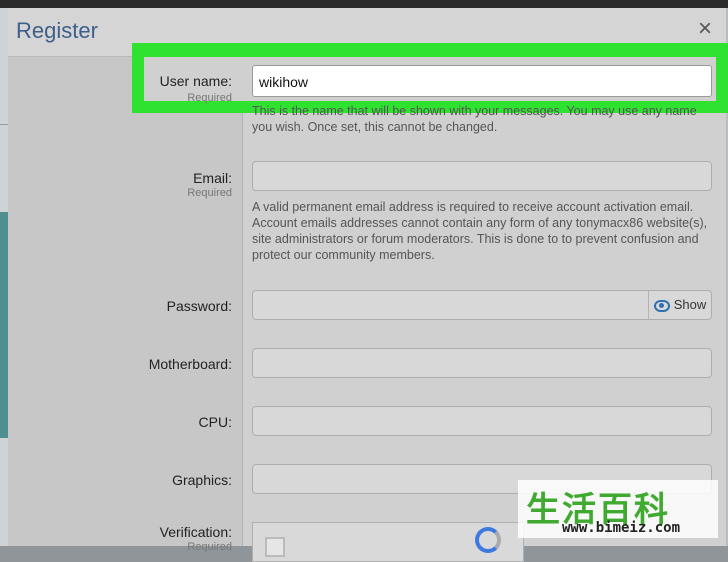 The height and width of the screenshot is (562, 728). Describe the element at coordinates (195, 532) in the screenshot. I see `verification-label: Verification:` at that location.